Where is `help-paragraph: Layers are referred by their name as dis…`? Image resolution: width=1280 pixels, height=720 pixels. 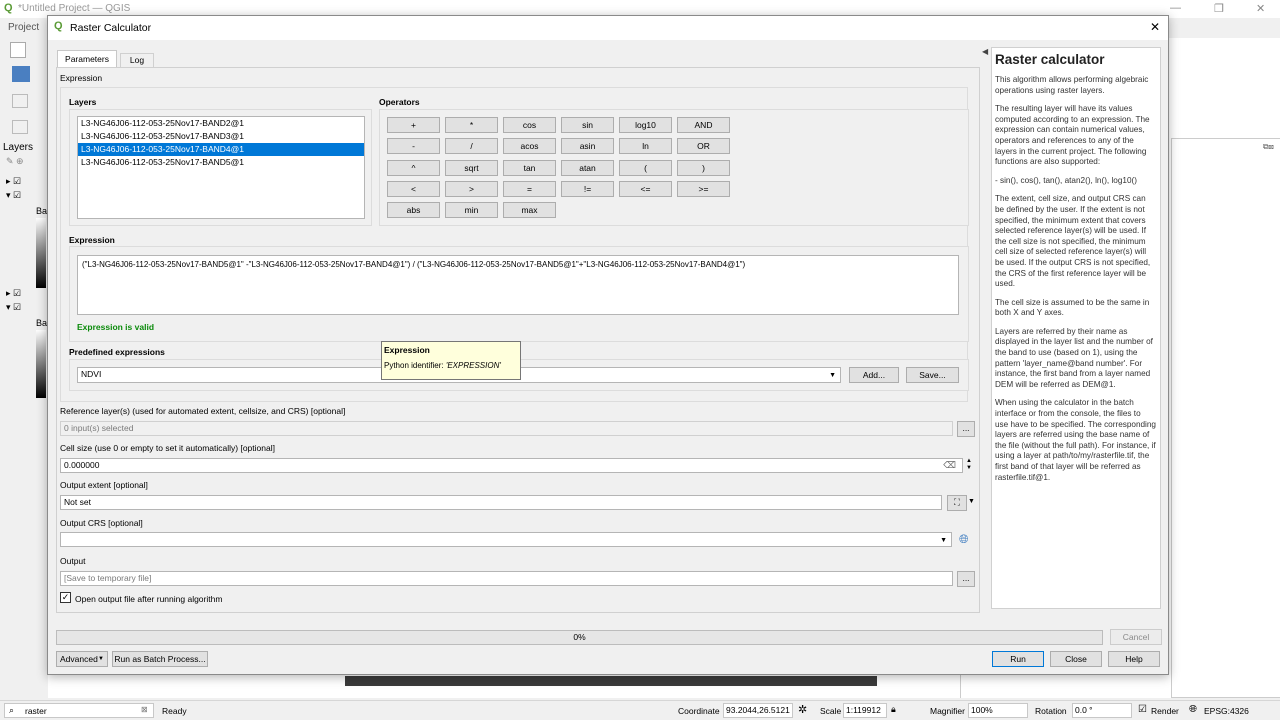 help-paragraph: Layers are referred by their name as dis… is located at coordinates (1074, 357).